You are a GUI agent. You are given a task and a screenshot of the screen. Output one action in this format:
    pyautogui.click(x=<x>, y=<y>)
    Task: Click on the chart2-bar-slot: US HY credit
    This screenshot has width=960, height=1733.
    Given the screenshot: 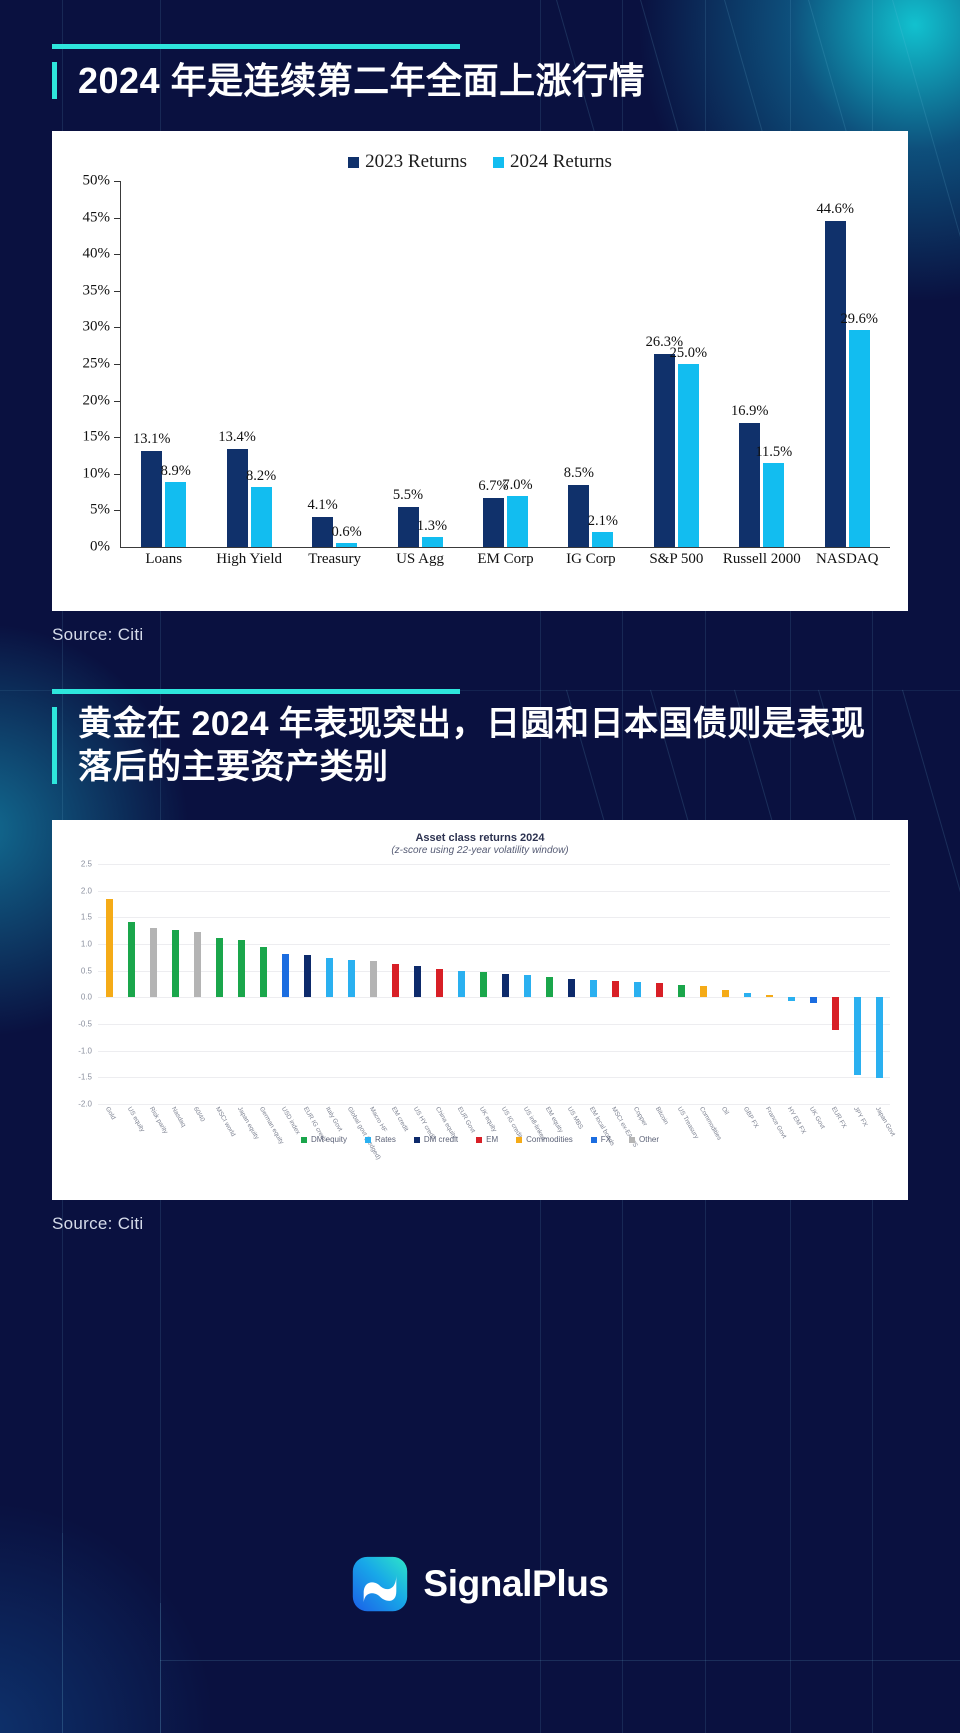 What is the action you would take?
    pyautogui.click(x=421, y=1002)
    